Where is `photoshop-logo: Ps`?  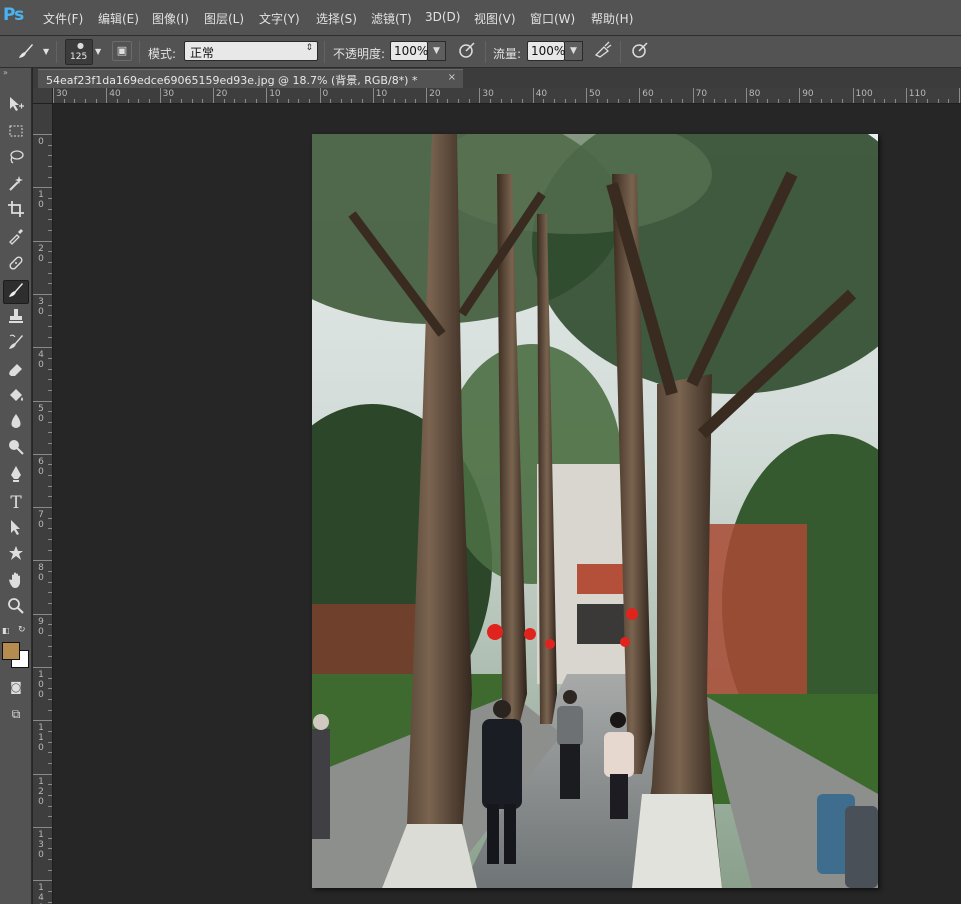
photoshop-logo: Ps is located at coordinates (13, 15).